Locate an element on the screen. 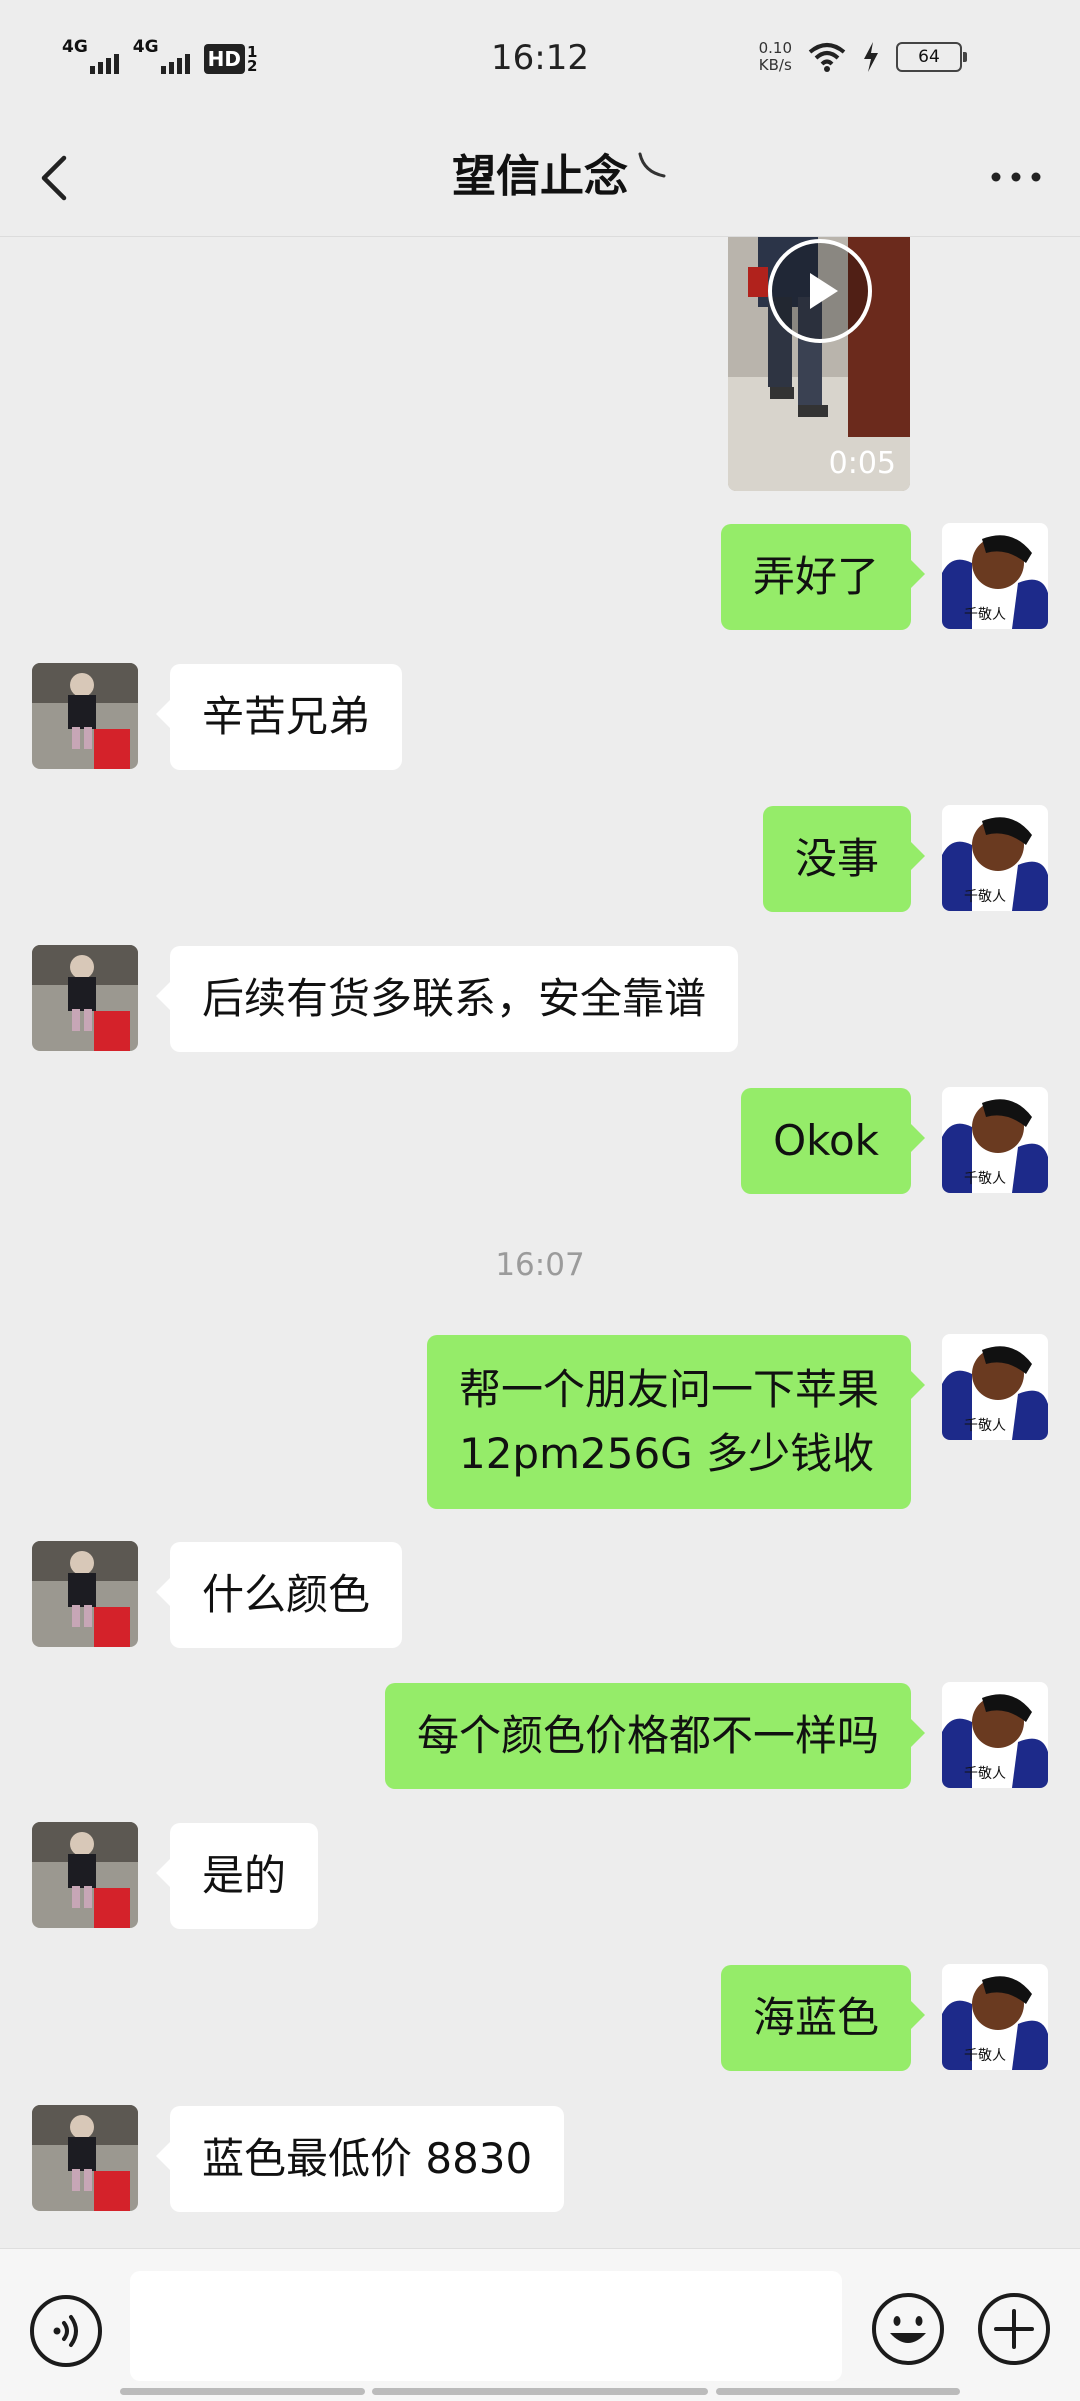 This screenshot has width=1080, height=2401. status-right: 0.10 KB/s 64 is located at coordinates (863, 57).